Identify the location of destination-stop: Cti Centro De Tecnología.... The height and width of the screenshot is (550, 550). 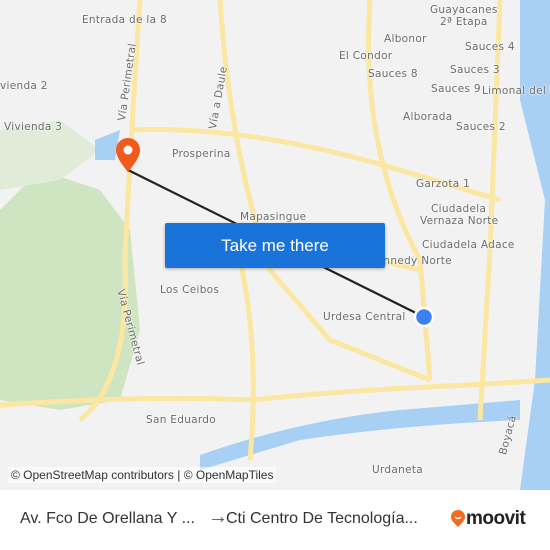
(322, 518).